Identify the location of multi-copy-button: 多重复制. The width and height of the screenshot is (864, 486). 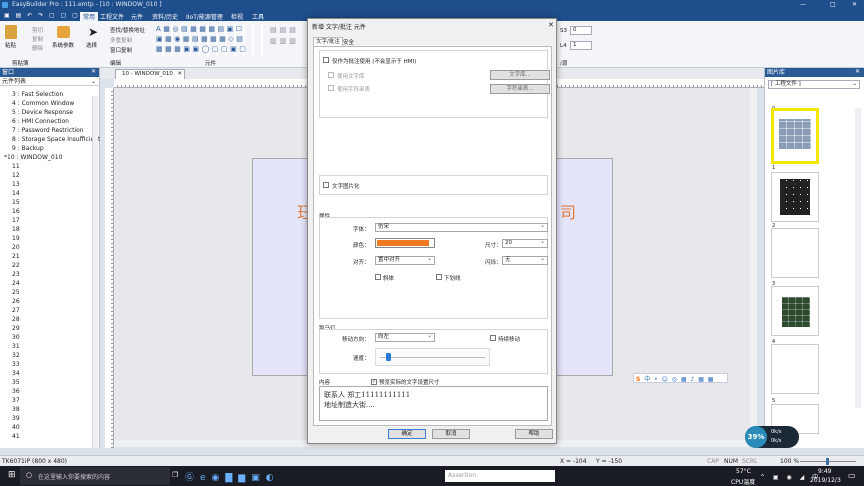
(121, 40).